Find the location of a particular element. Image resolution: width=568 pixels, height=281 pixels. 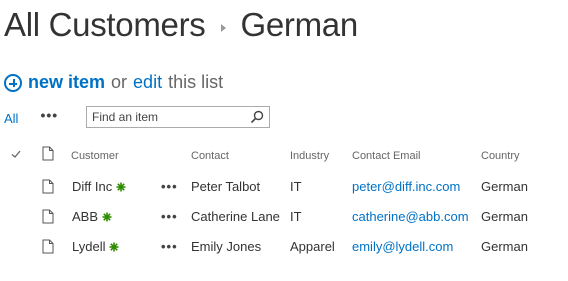

email-link: catherine@abb.com is located at coordinates (410, 216).